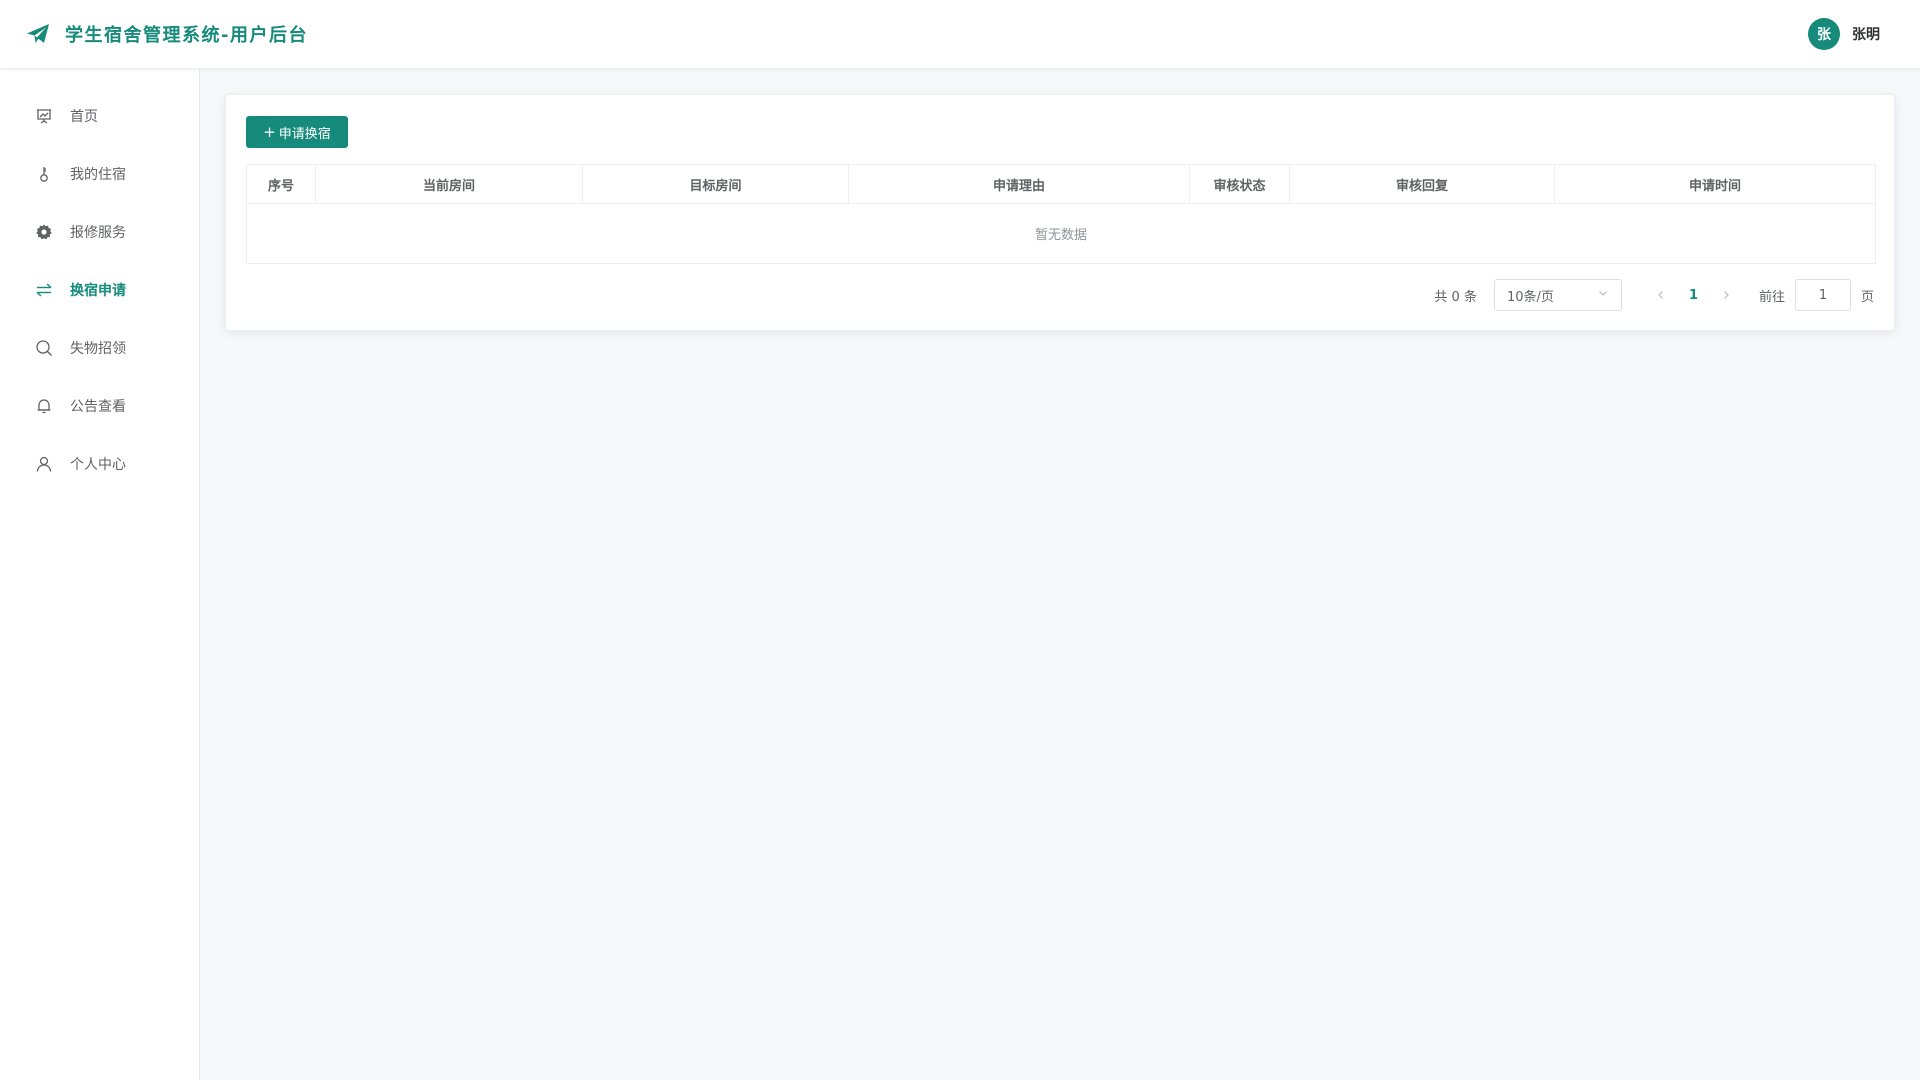  I want to click on swap-icon, so click(44, 290).